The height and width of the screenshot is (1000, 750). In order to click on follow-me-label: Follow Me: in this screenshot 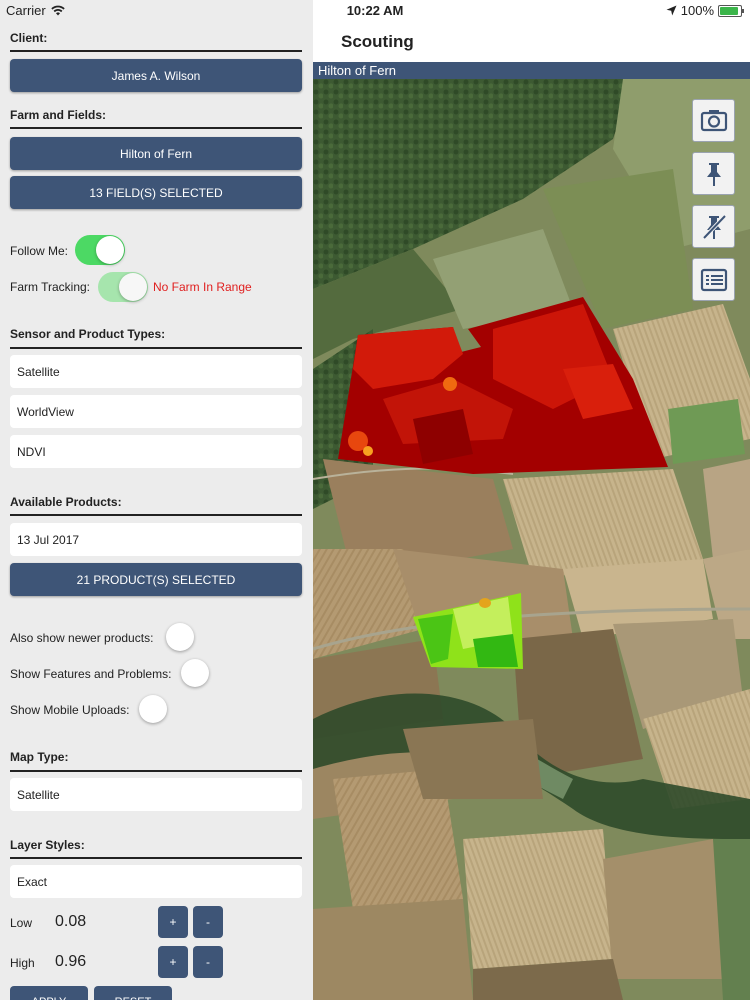, I will do `click(39, 251)`.